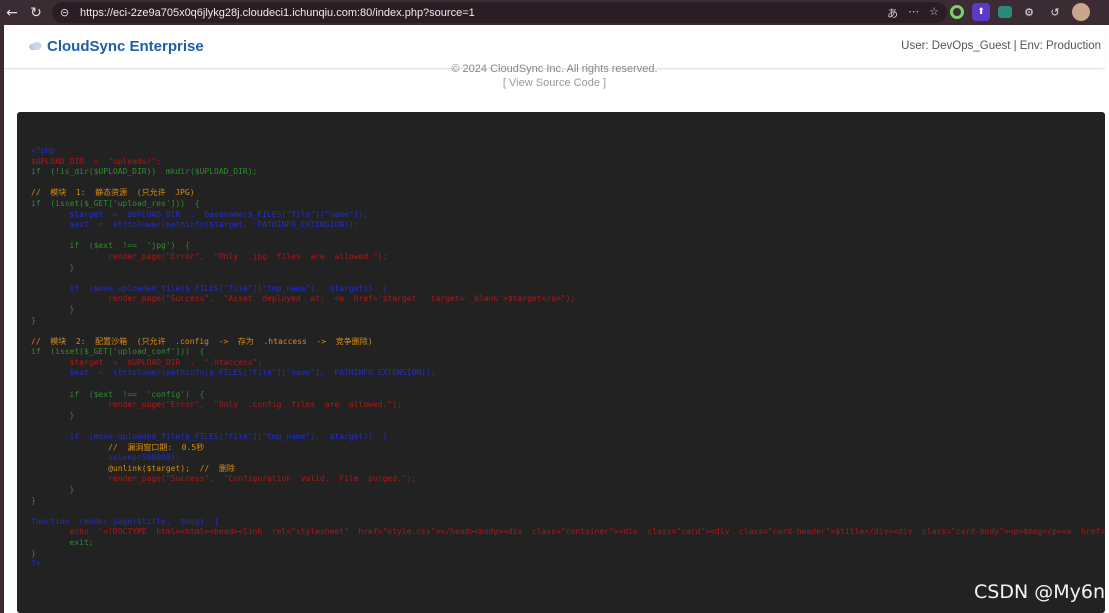 Image resolution: width=1109 pixels, height=613 pixels. Describe the element at coordinates (892, 13) in the screenshot. I see `translate-icon: あ` at that location.